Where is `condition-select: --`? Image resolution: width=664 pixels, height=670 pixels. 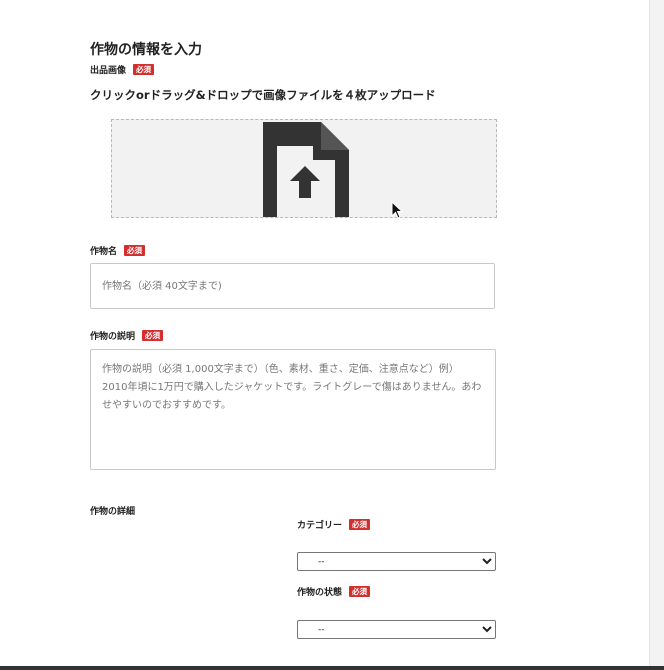 condition-select: -- is located at coordinates (396, 629).